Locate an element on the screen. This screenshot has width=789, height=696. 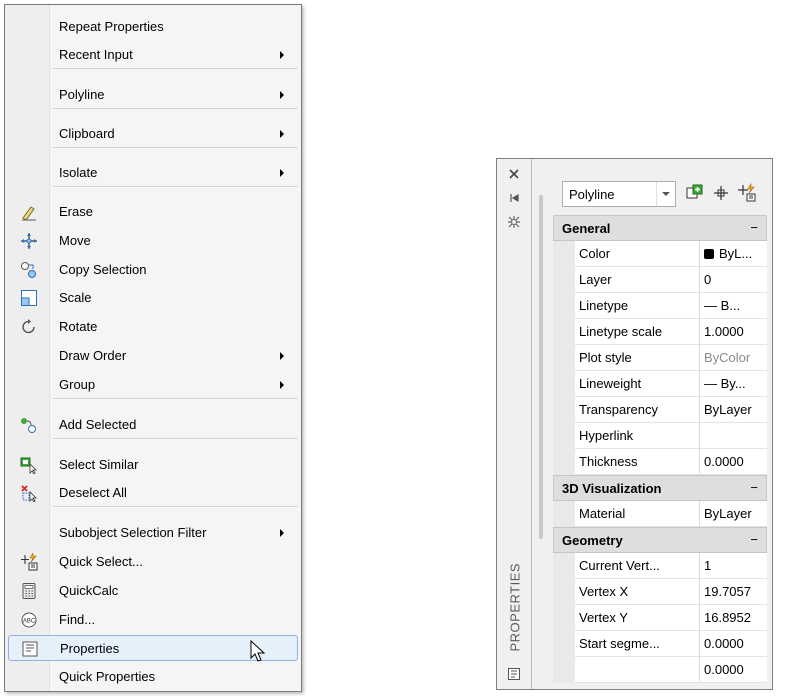
close-icon is located at coordinates (514, 174).